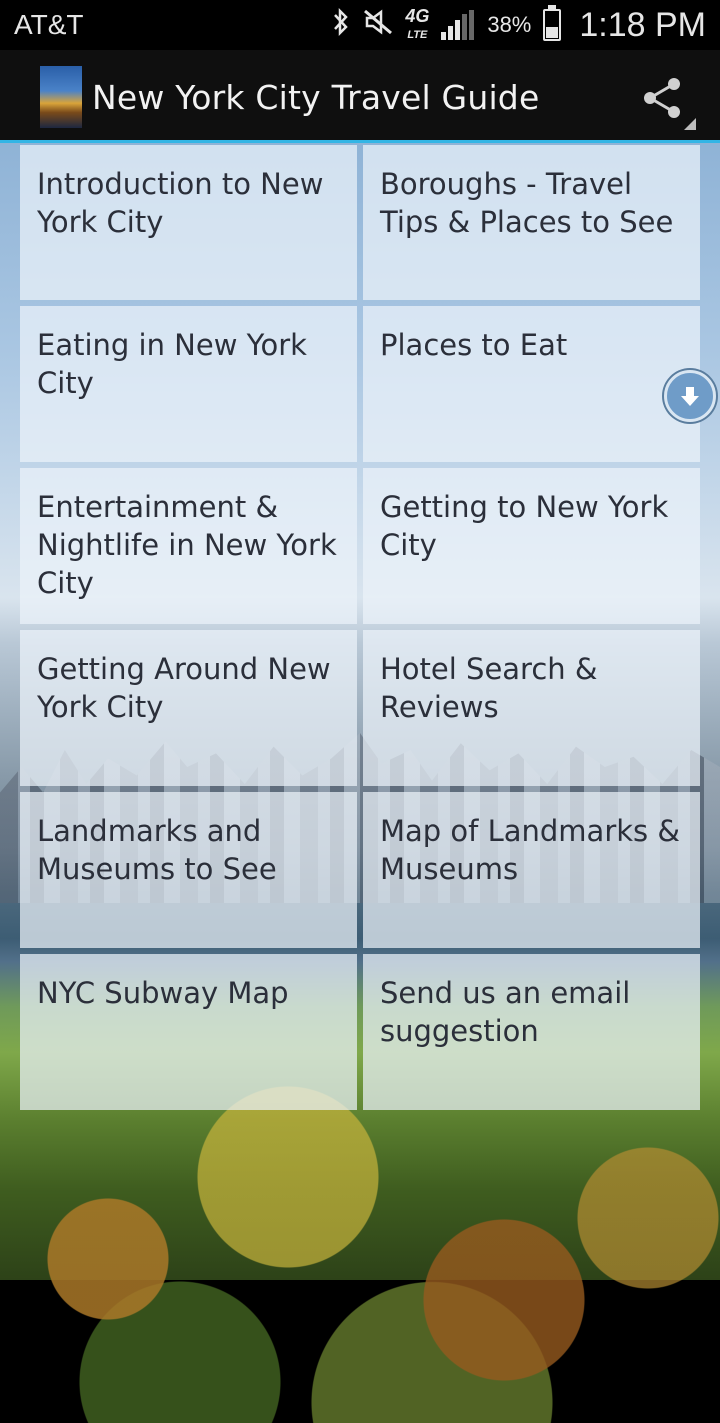  I want to click on menu-item-hotel-search: Hotel Search & Reviews, so click(531, 708).